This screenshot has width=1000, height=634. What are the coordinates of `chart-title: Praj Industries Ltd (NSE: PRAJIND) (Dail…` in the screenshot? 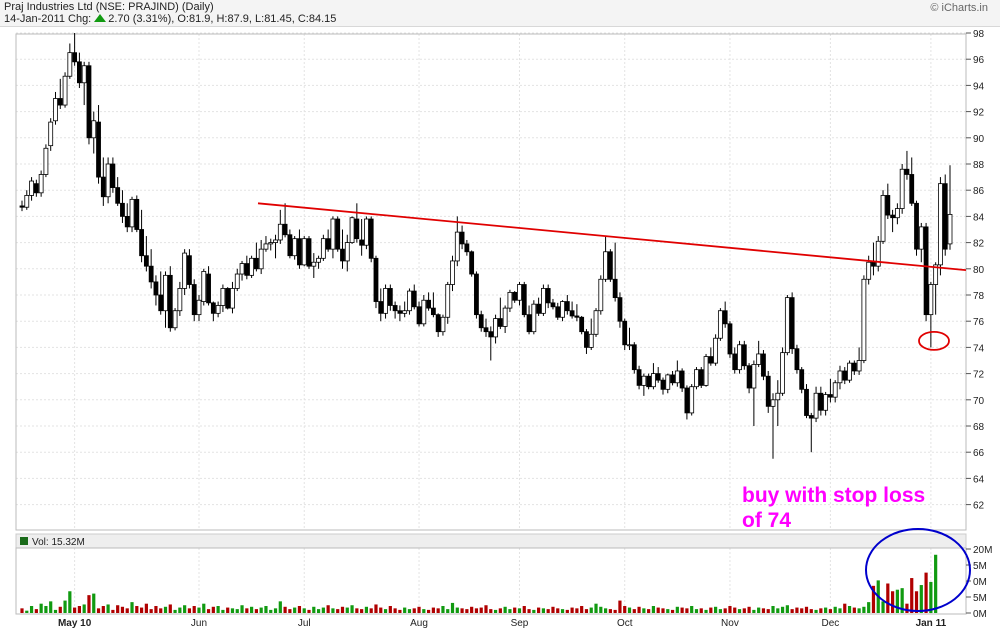 It's located at (109, 7).